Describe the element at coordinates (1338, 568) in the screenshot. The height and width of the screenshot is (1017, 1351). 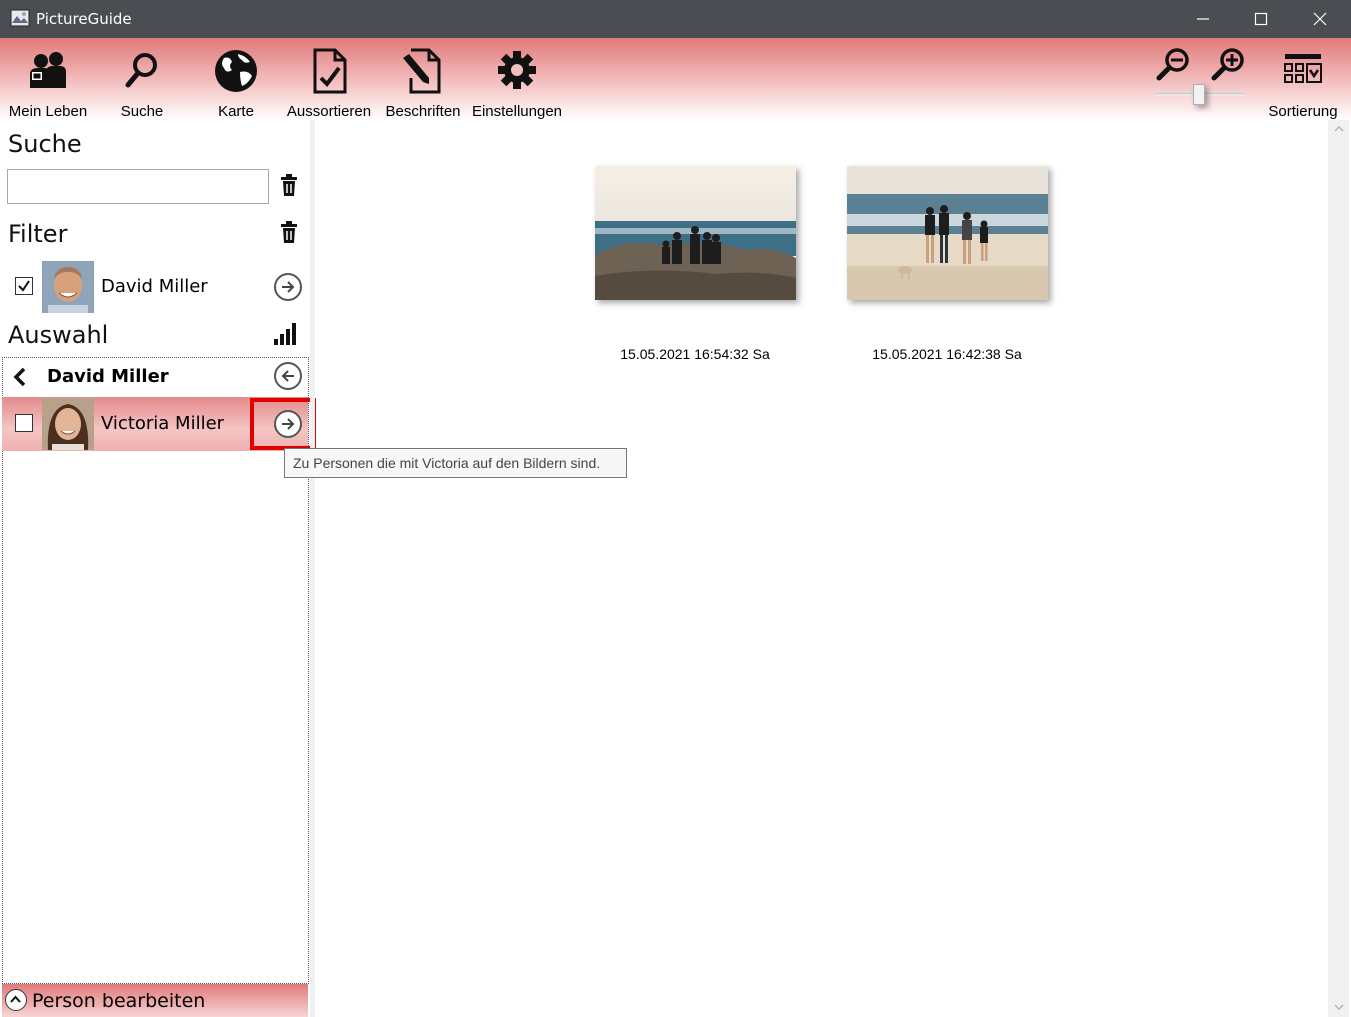
I see `vertical-scrollbar` at that location.